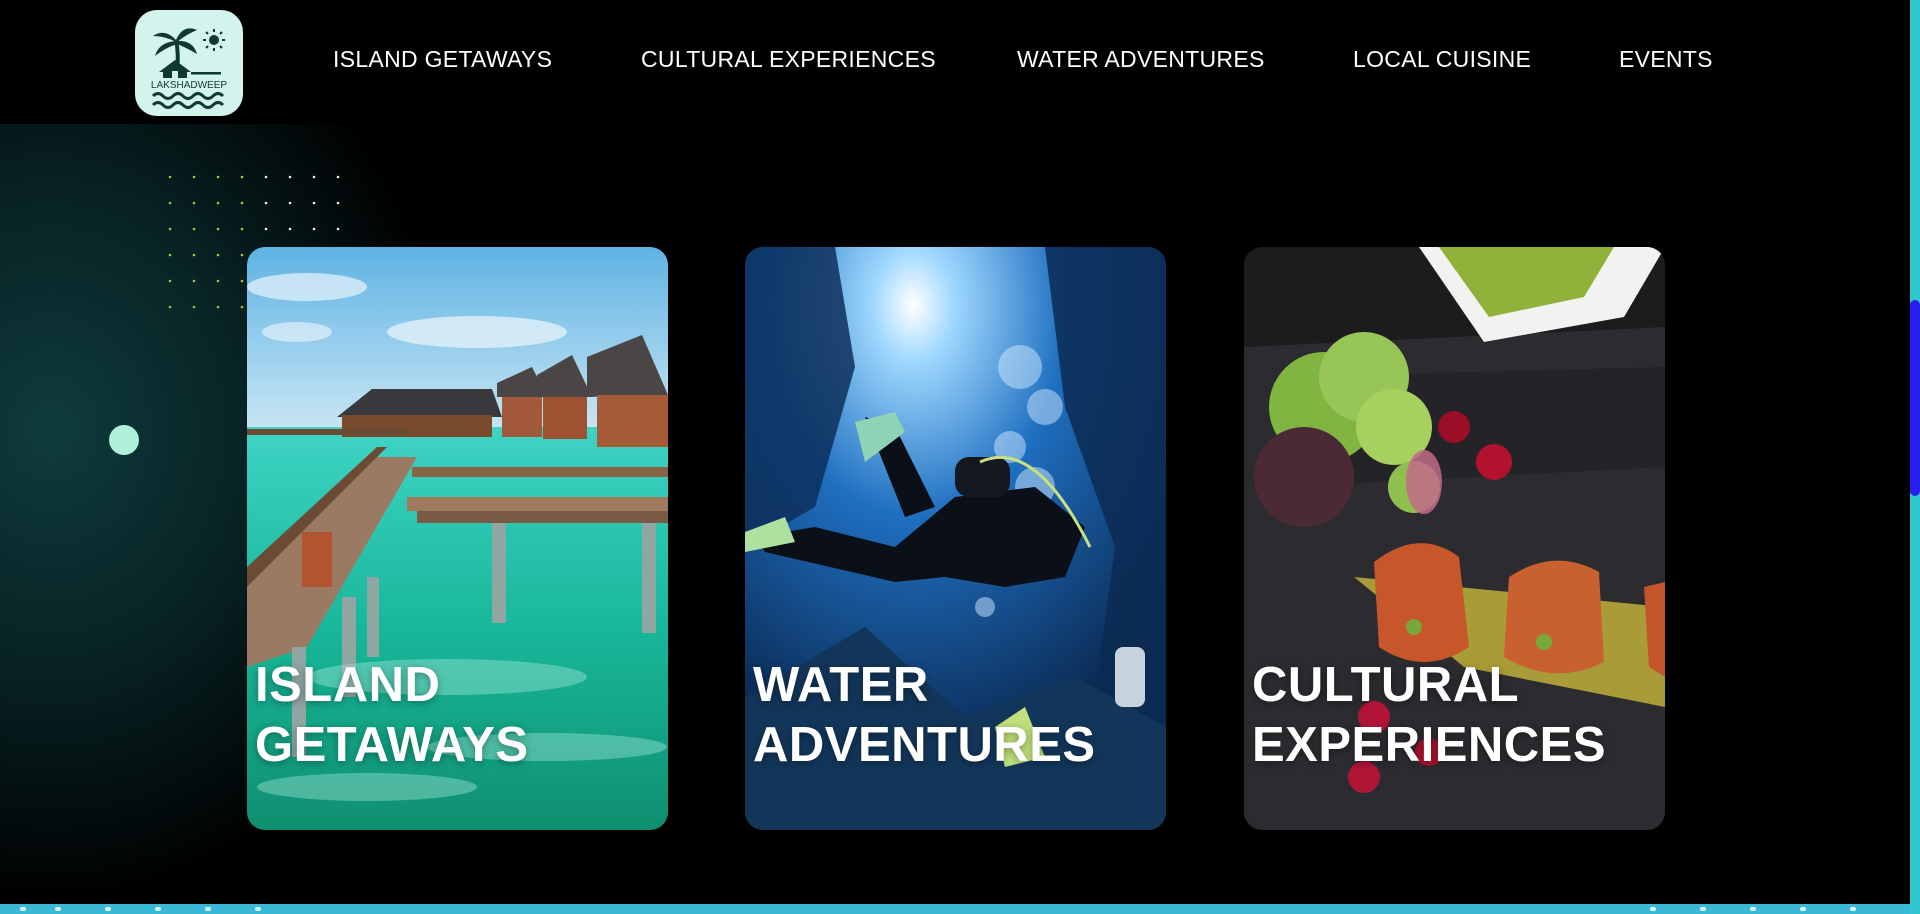  I want to click on svg-text: LAKSHADWEEP, so click(189, 85).